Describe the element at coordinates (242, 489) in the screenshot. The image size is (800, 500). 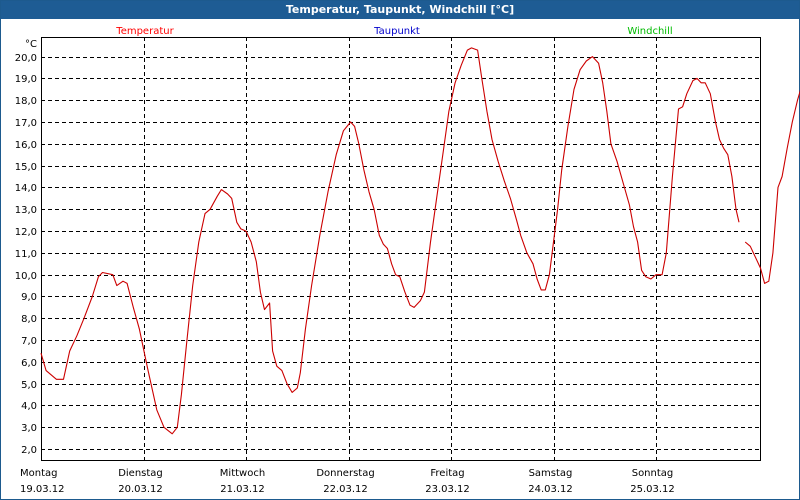
I see `x-tick-date: 21.03.12` at that location.